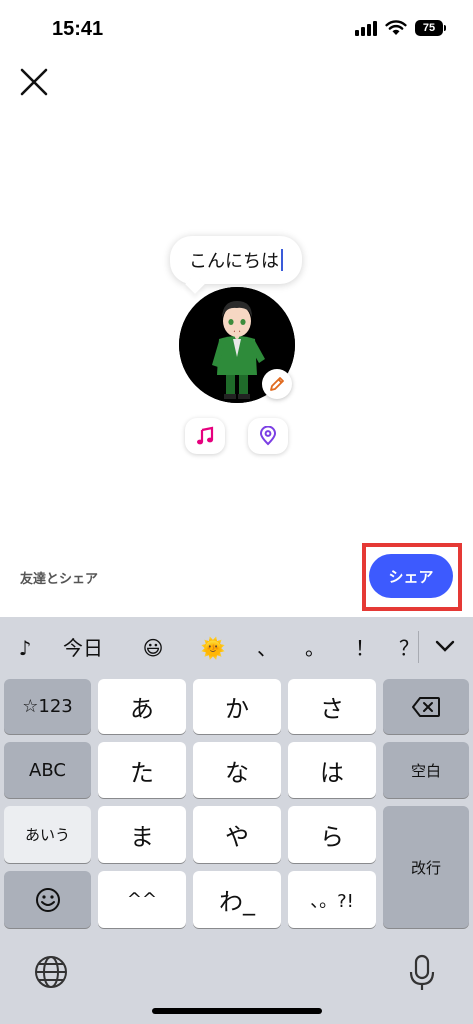  I want to click on battery-icon: 75, so click(430, 28).